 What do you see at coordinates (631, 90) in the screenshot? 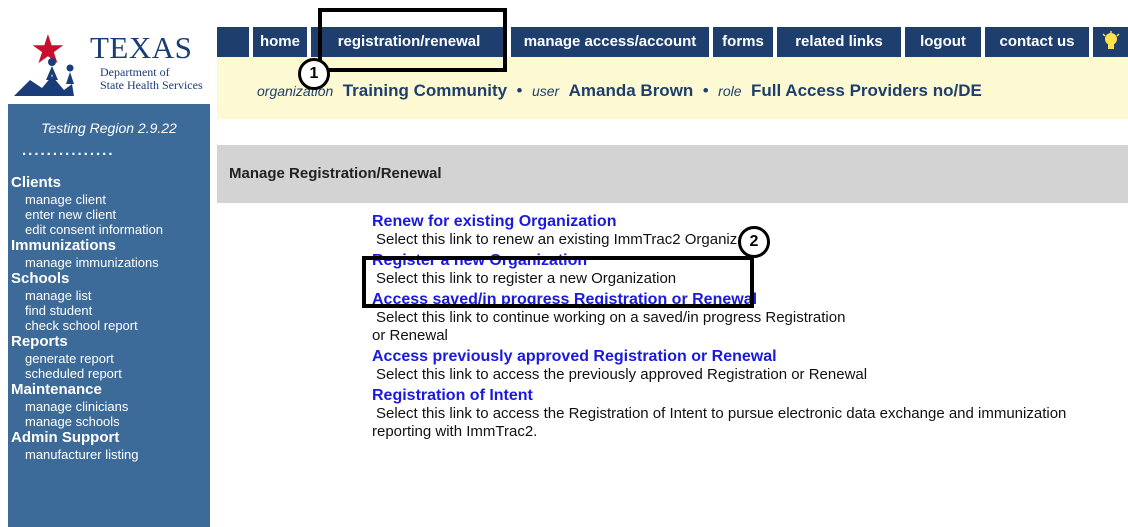
I see `user-value: Amanda Brown` at bounding box center [631, 90].